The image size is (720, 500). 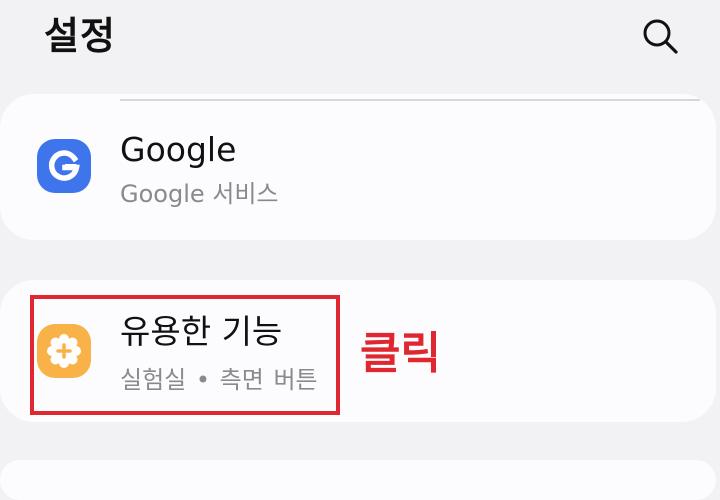 I want to click on google-g-icon, so click(x=64, y=166).